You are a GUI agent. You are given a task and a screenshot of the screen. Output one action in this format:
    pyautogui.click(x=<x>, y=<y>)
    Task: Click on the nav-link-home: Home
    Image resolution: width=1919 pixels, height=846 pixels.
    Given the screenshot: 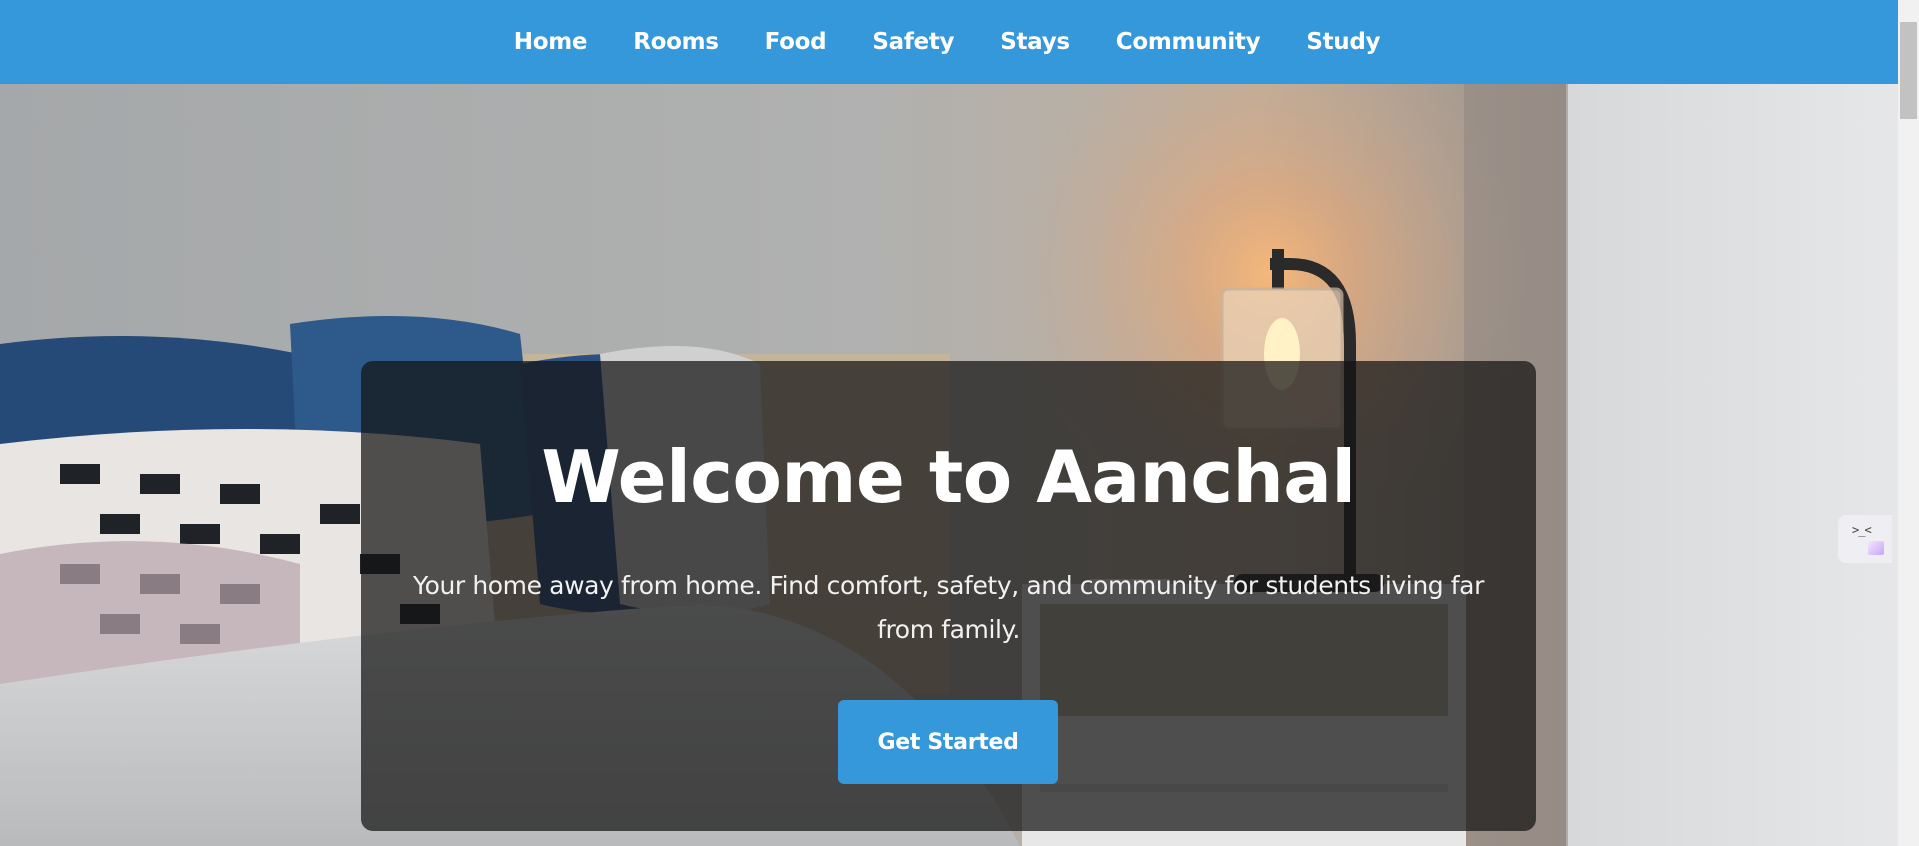 What is the action you would take?
    pyautogui.click(x=550, y=42)
    